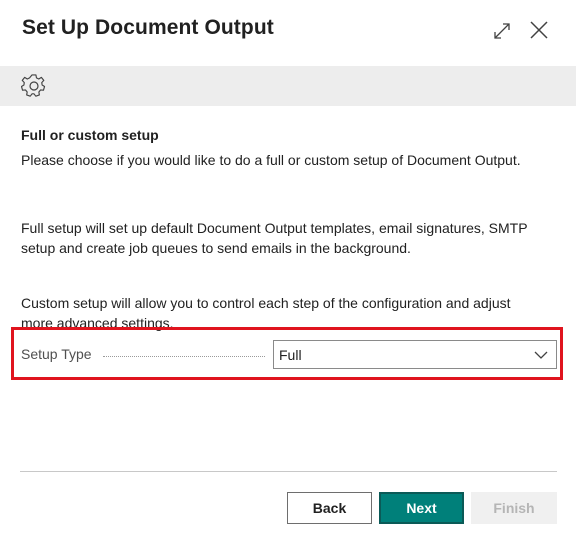 The width and height of the screenshot is (576, 541). What do you see at coordinates (421, 508) in the screenshot?
I see `next-button: Next` at bounding box center [421, 508].